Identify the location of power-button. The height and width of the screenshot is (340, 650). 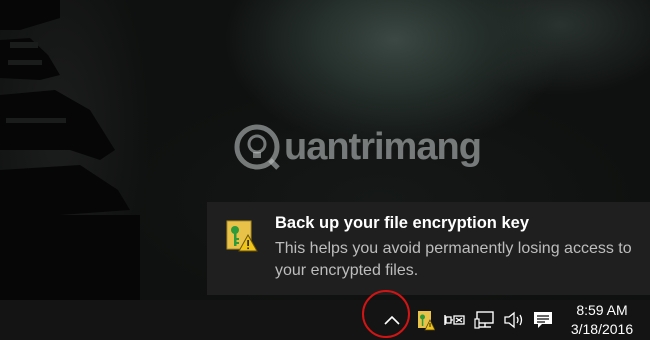
(454, 320).